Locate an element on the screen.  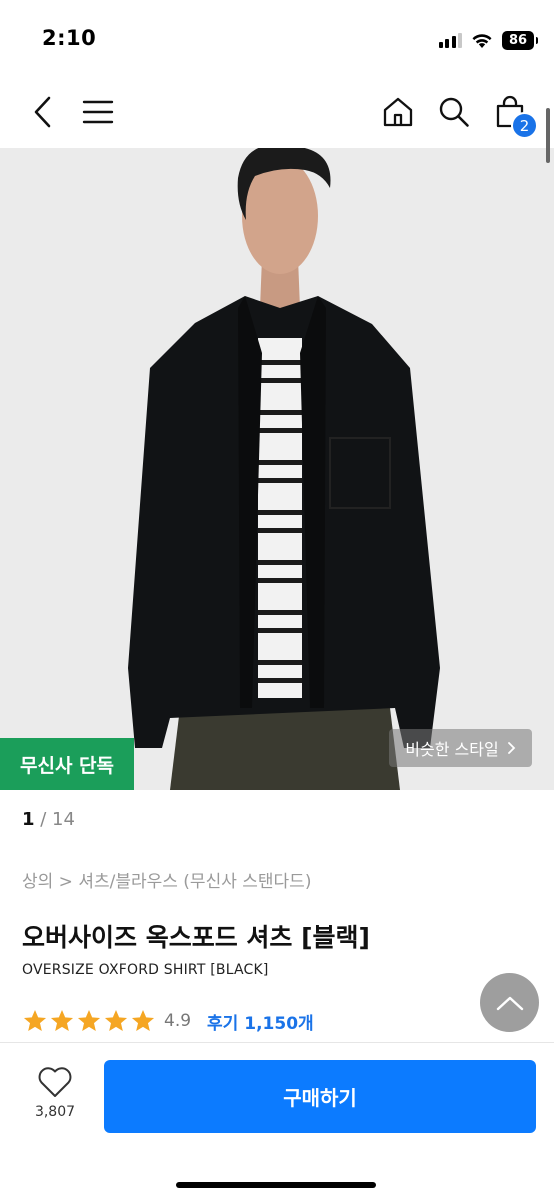
chevron-right-icon is located at coordinates (511, 748).